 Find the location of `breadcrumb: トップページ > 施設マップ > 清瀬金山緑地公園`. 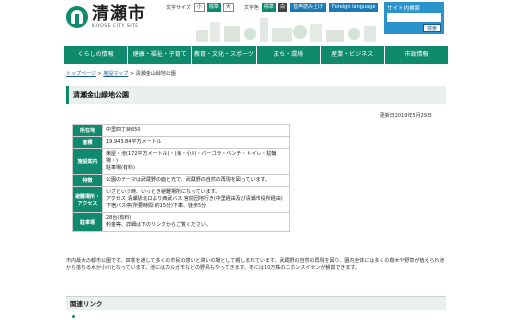

breadcrumb: トップページ > 施設マップ > 清瀬金山緑地公園 is located at coordinates (121, 73).